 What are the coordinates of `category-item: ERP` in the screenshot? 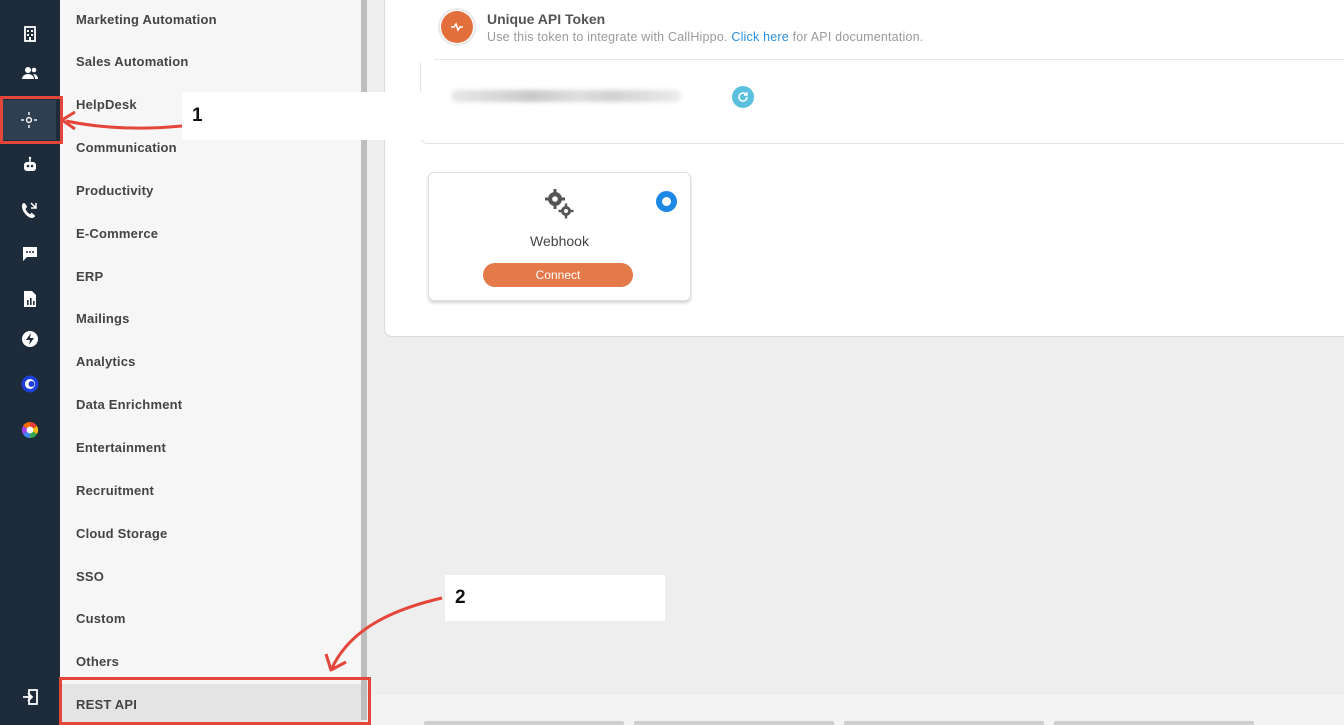 It's located at (210, 276).